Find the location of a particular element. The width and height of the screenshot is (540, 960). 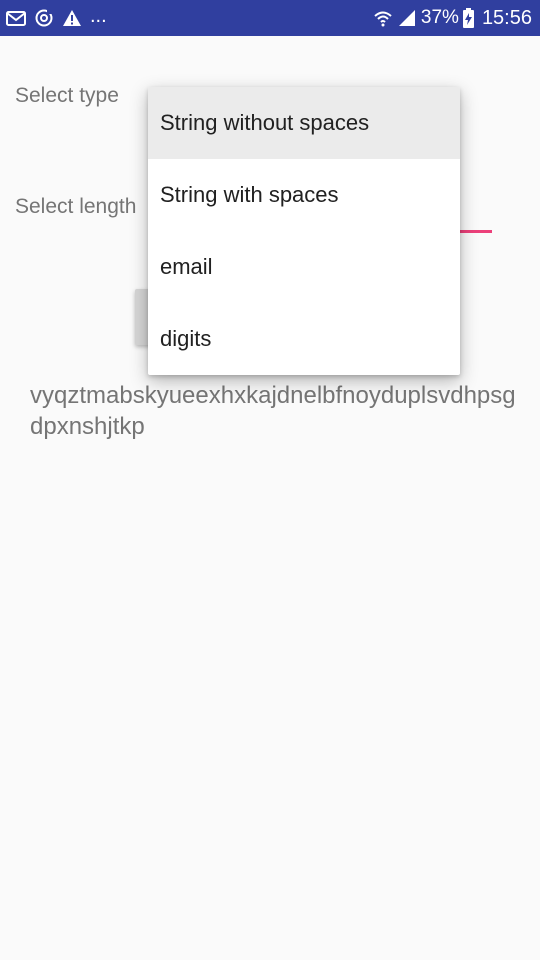

length-slider is located at coordinates (473, 231).